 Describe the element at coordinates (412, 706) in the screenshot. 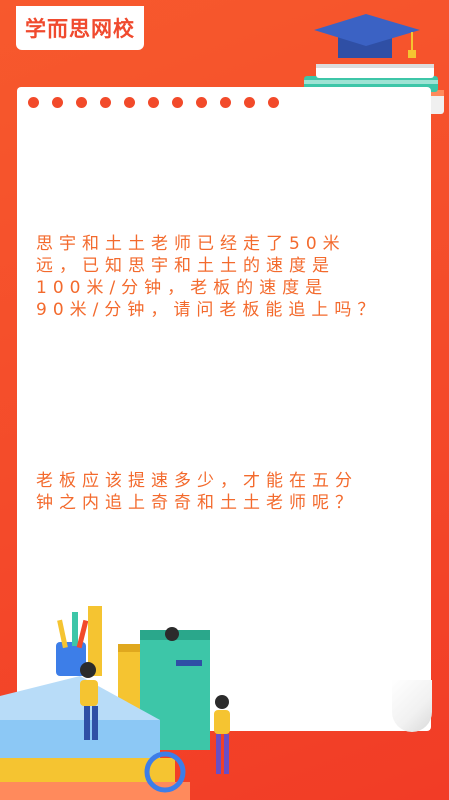

I see `paper-curl` at that location.